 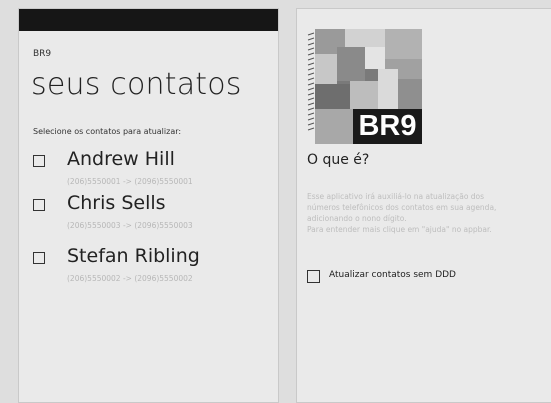 What do you see at coordinates (311, 86) in the screenshot?
I see `spiral-binding-icon` at bounding box center [311, 86].